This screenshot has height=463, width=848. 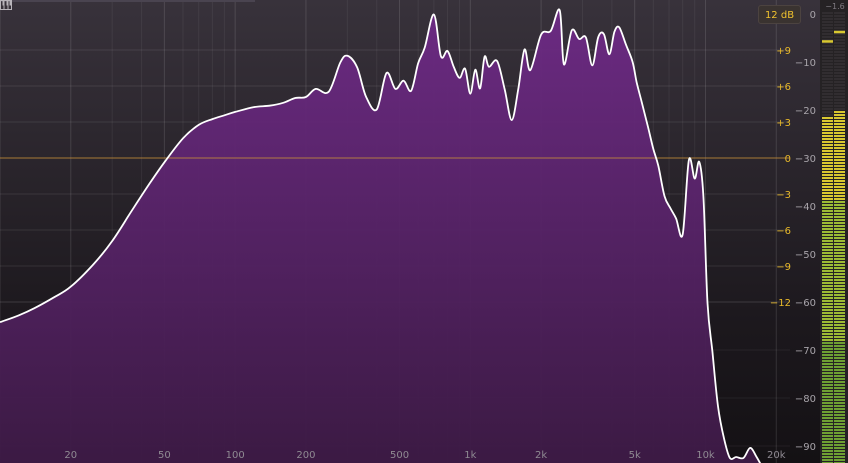 What do you see at coordinates (127, 1) in the screenshot?
I see `title-bar-strip` at bounding box center [127, 1].